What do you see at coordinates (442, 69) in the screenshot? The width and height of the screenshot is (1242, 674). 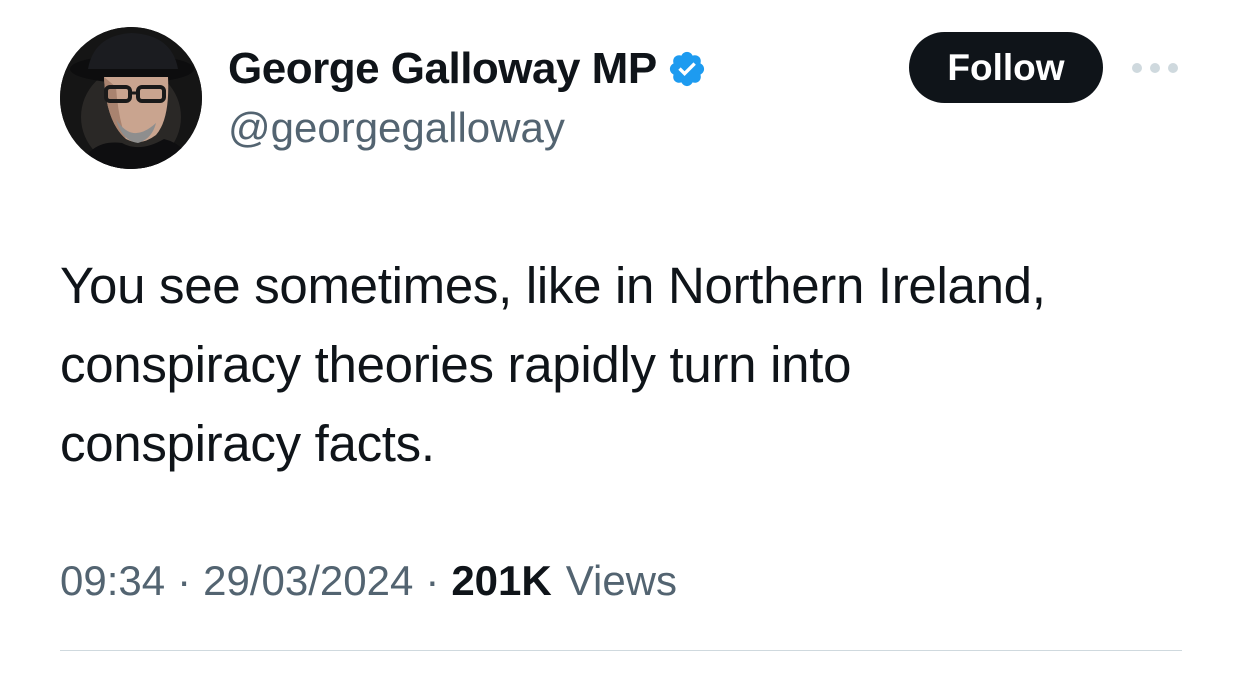 I see `display-name: George Galloway MP` at bounding box center [442, 69].